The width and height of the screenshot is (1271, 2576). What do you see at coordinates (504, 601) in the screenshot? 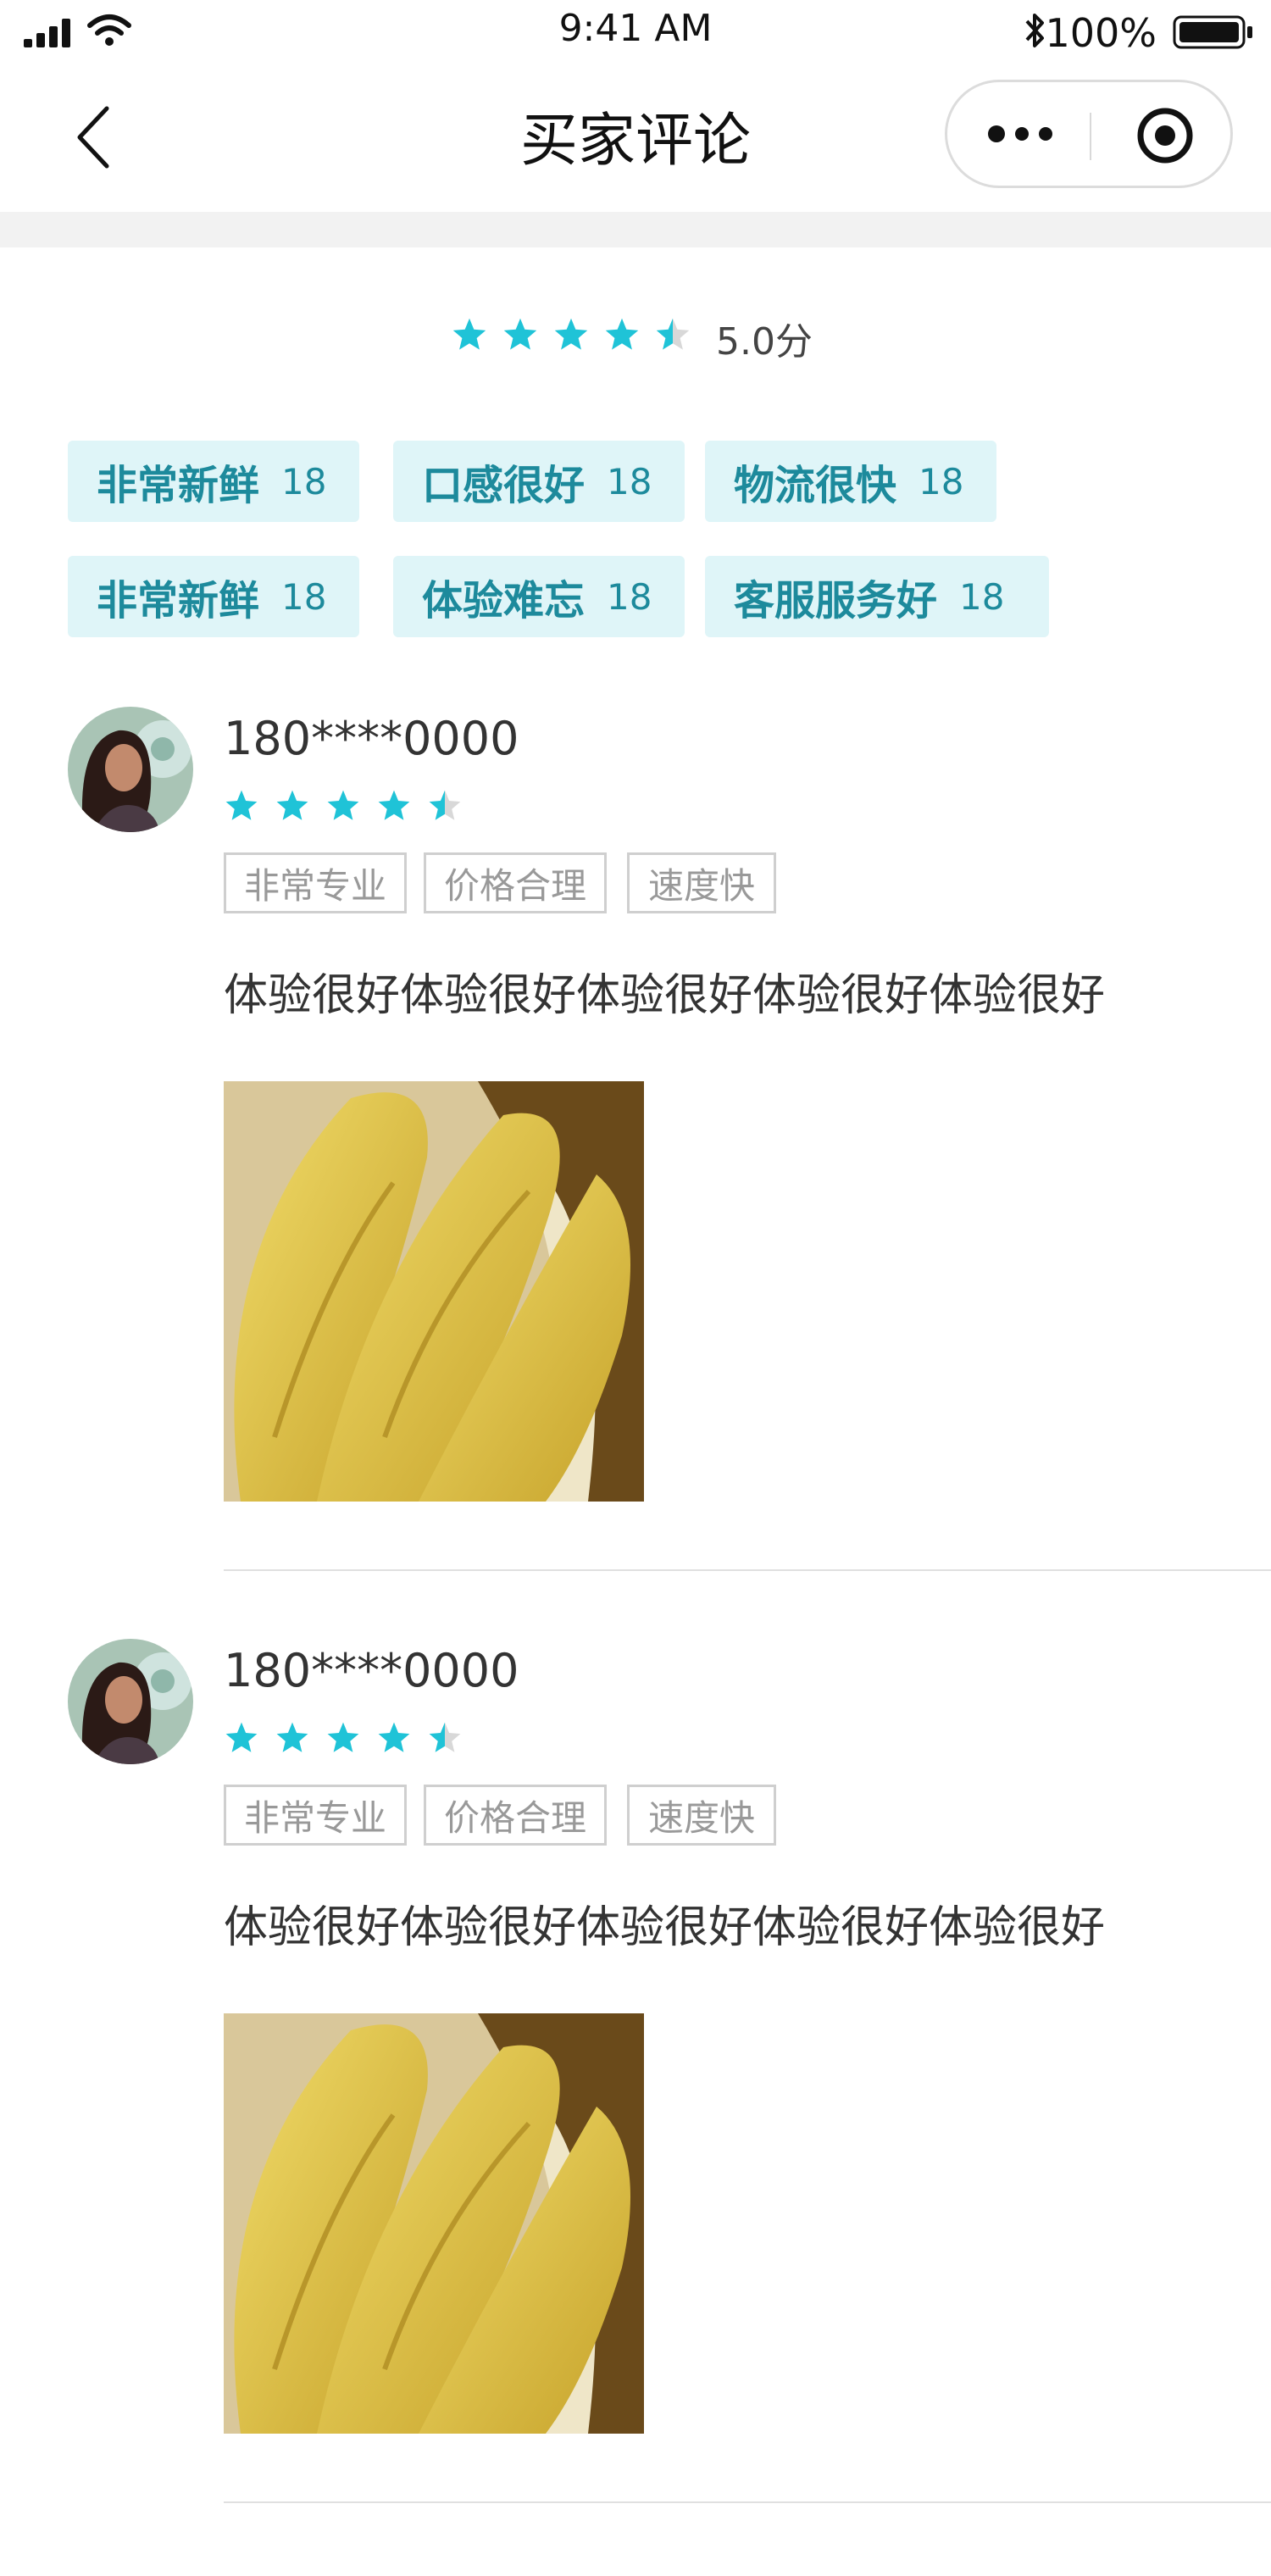
I see `tag-name: 体验难忘` at bounding box center [504, 601].